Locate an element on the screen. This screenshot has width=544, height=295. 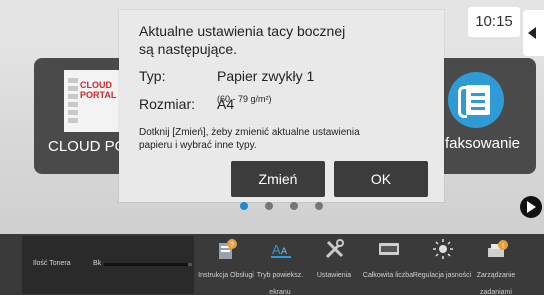
toner-gauge-fill is located at coordinates (146, 264).